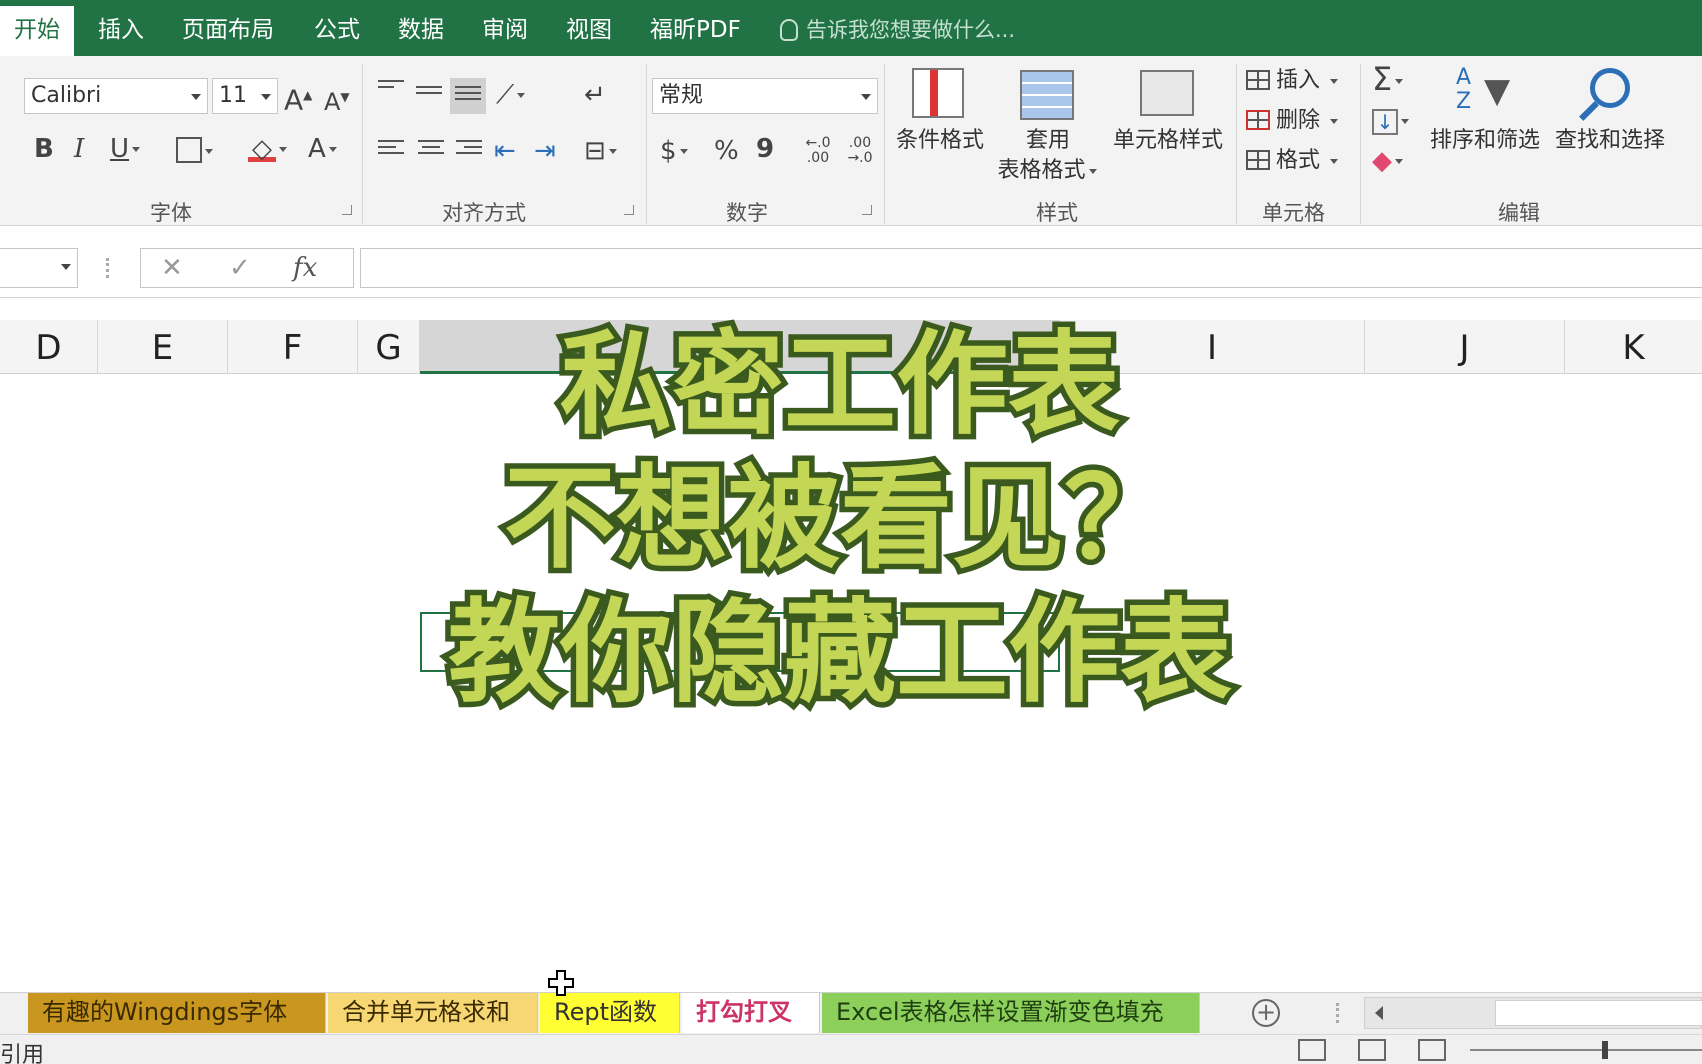 This screenshot has height=1064, width=1702. What do you see at coordinates (1011, 1013) in the screenshot?
I see `sheet-tab-gradient-fill: Excel表格怎样设置渐变色填充` at bounding box center [1011, 1013].